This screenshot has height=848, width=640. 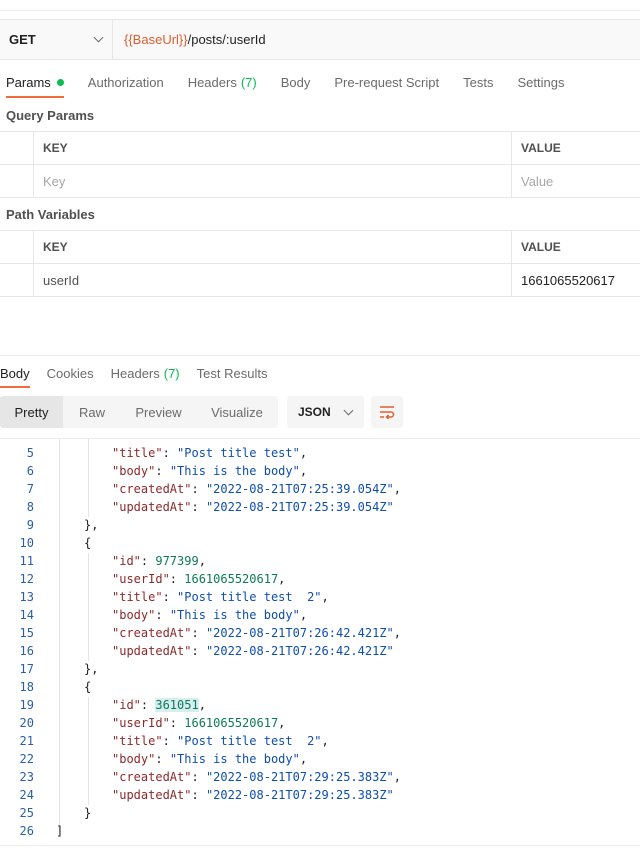 What do you see at coordinates (26, 633) in the screenshot?
I see `line-number: 15` at bounding box center [26, 633].